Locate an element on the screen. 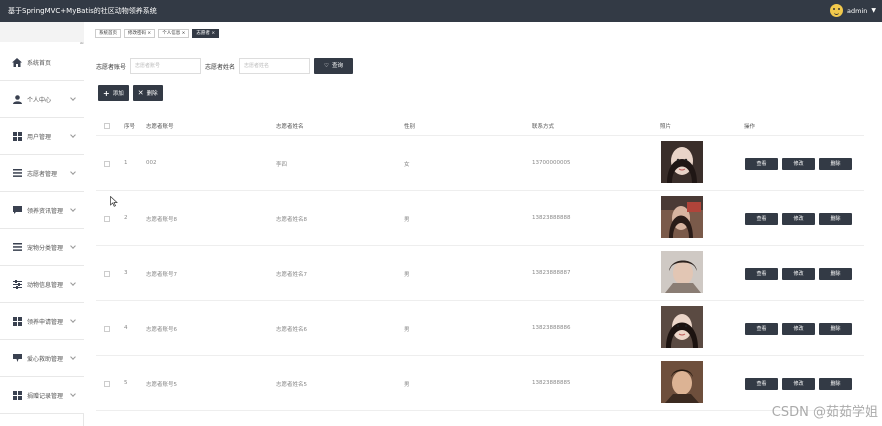 The image size is (882, 426). sidebar-item-donation: 捐赠记录管理 is located at coordinates (42, 395).